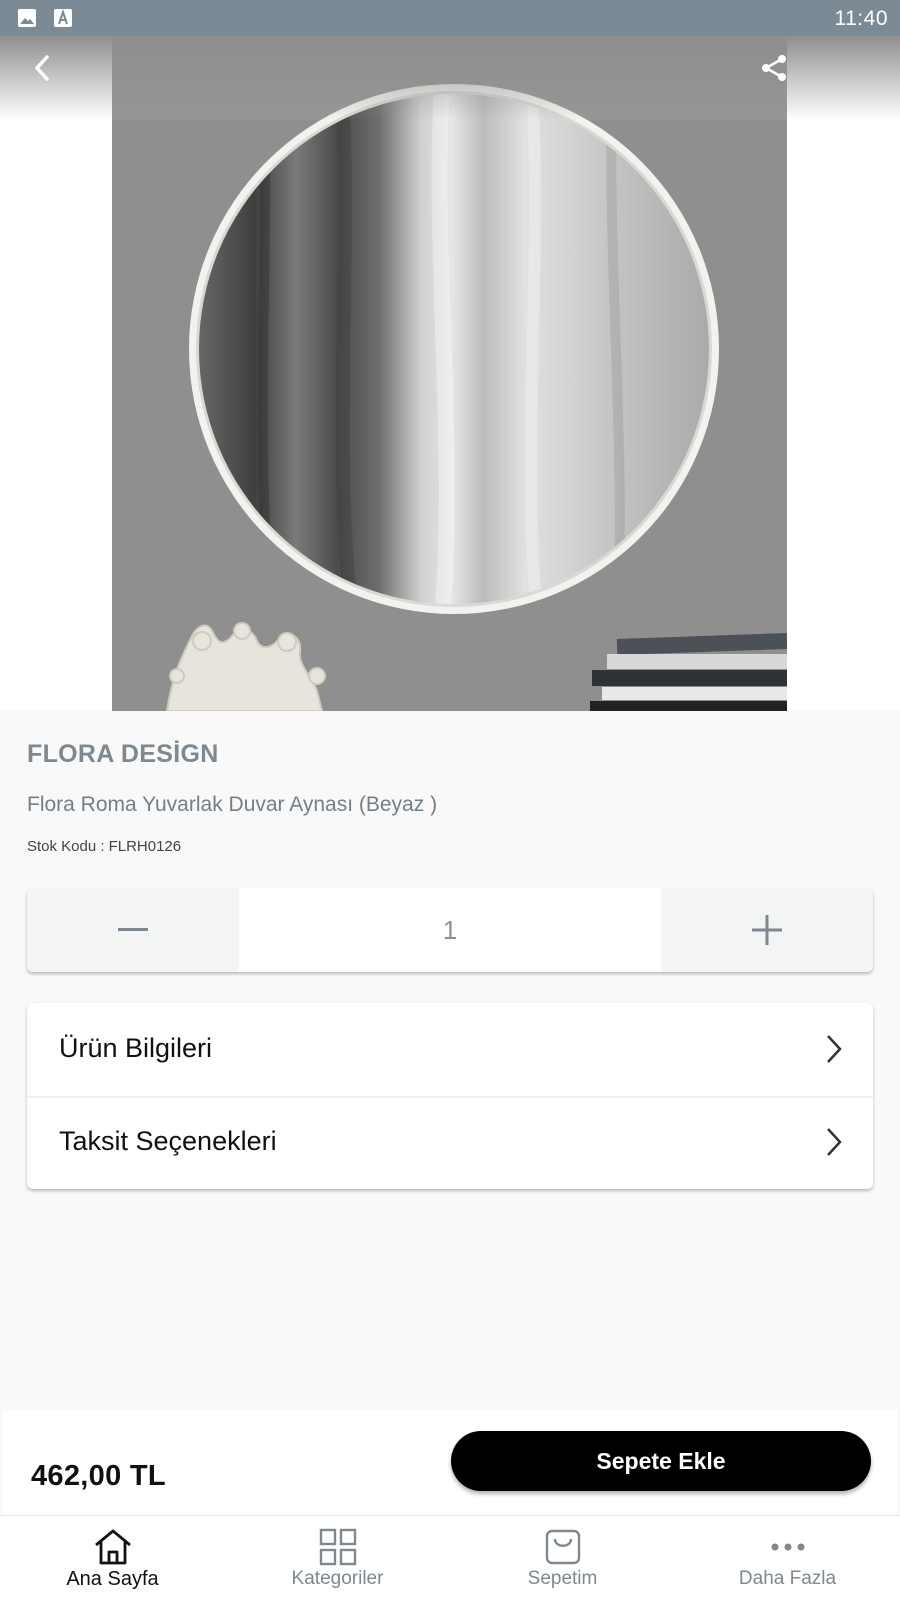 The height and width of the screenshot is (1601, 900). What do you see at coordinates (98, 1476) in the screenshot?
I see `price: 462,00 TL` at bounding box center [98, 1476].